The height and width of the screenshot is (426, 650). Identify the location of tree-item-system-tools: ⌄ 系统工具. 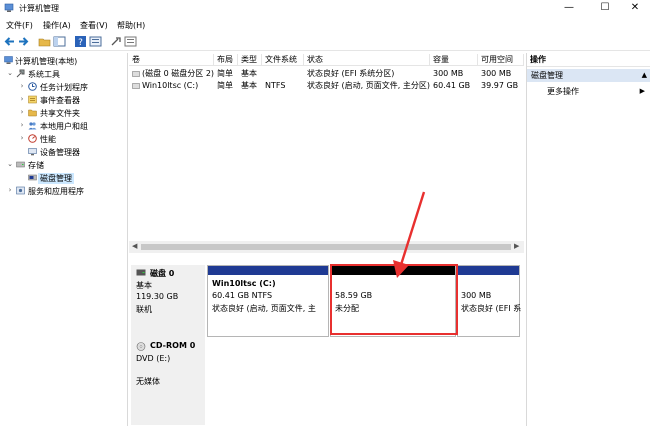
(67, 74).